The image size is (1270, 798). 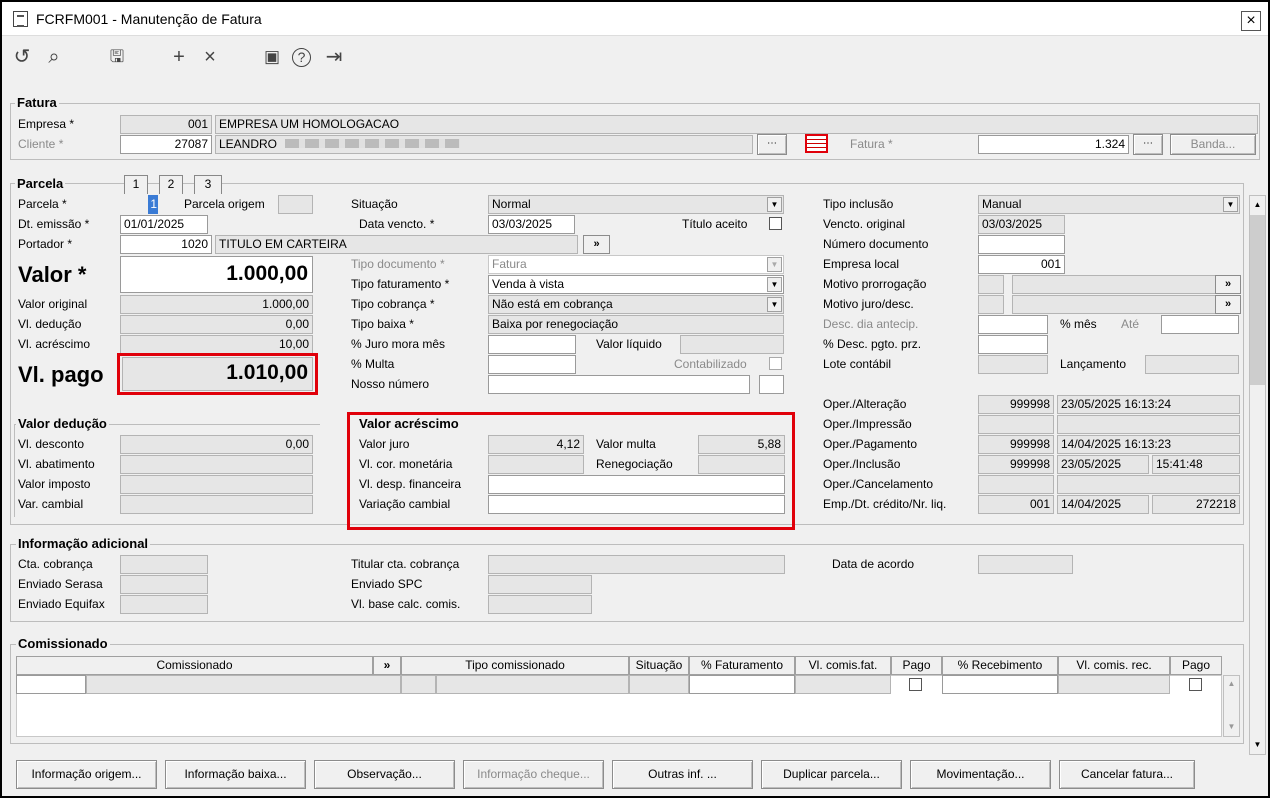 What do you see at coordinates (619, 384) in the screenshot?
I see `nosso-numero-field` at bounding box center [619, 384].